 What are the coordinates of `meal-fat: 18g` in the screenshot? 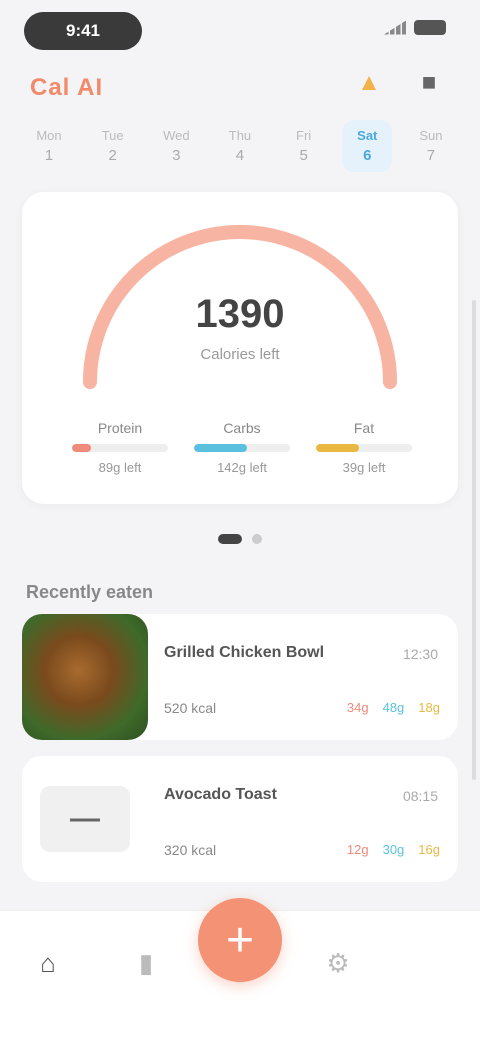 It's located at (429, 707).